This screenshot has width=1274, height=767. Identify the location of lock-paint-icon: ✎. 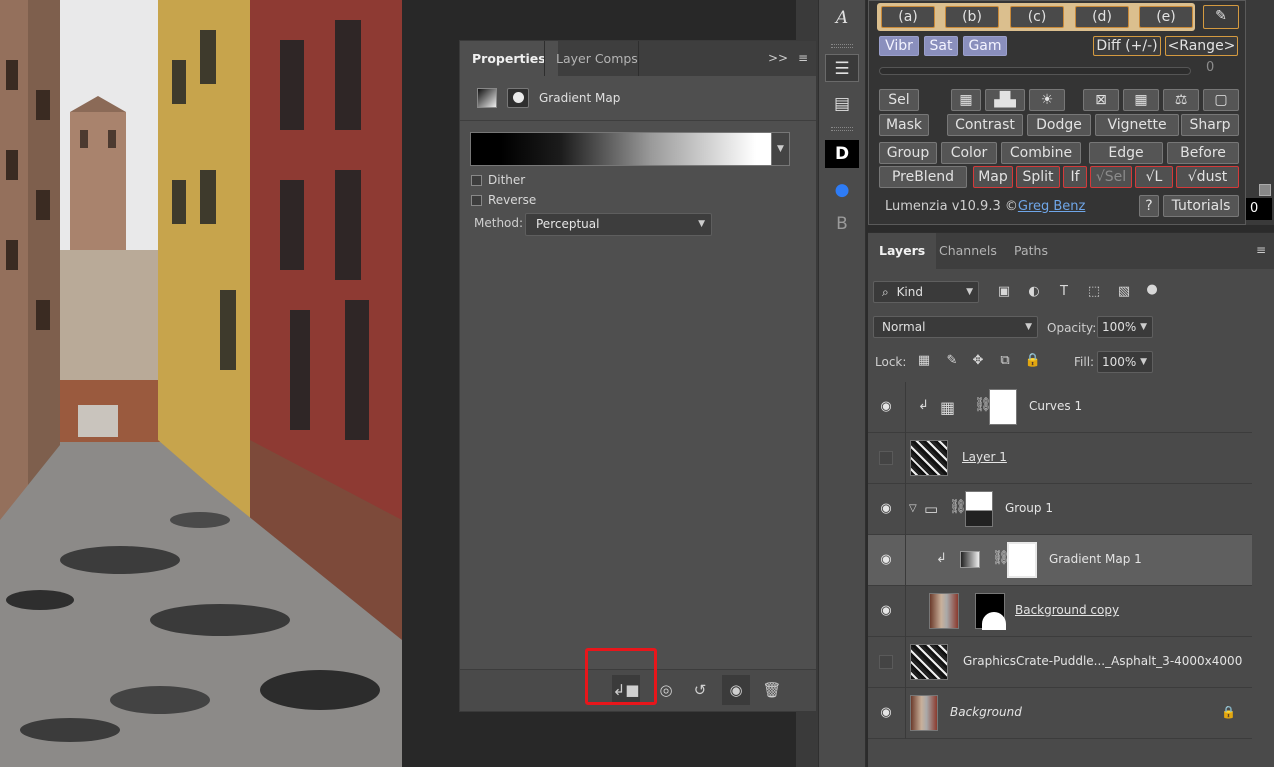
(952, 361).